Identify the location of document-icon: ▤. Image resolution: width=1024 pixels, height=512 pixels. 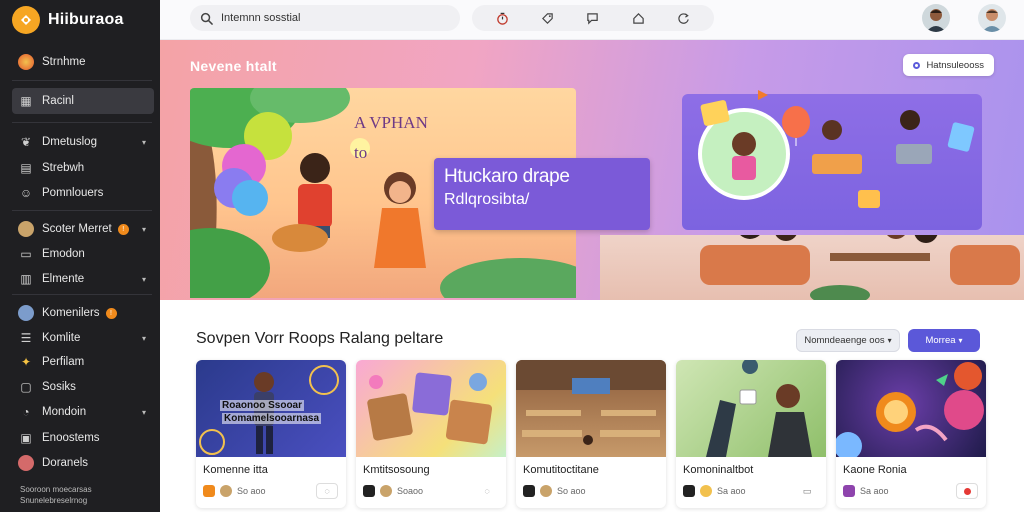
(26, 168).